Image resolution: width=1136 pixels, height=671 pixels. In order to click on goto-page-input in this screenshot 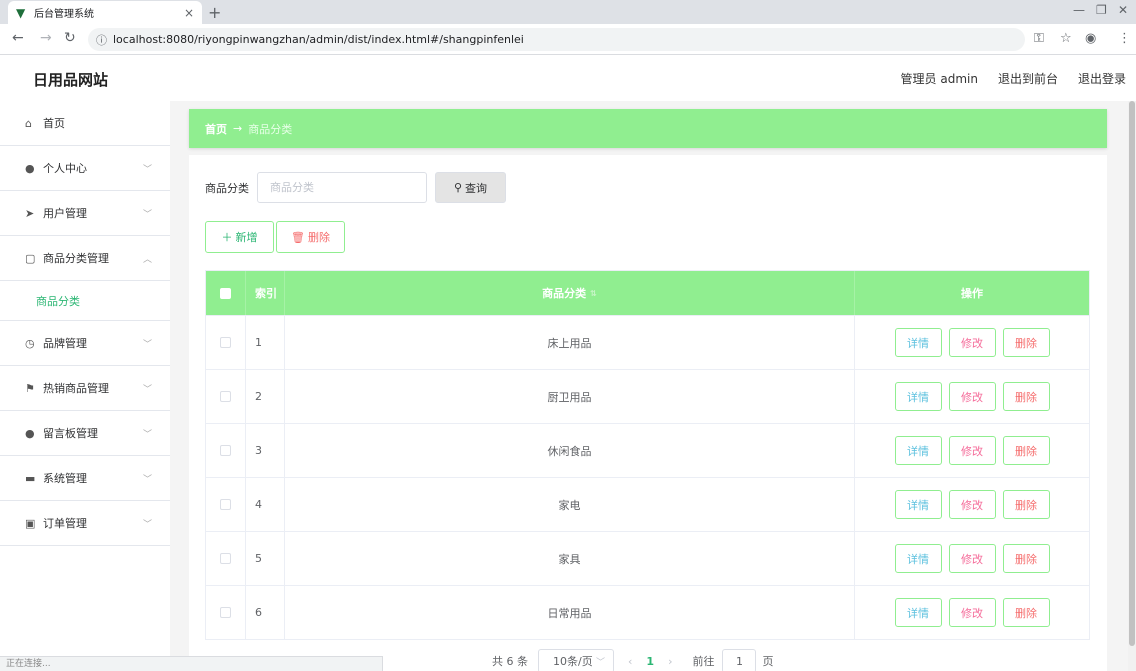, I will do `click(739, 660)`.